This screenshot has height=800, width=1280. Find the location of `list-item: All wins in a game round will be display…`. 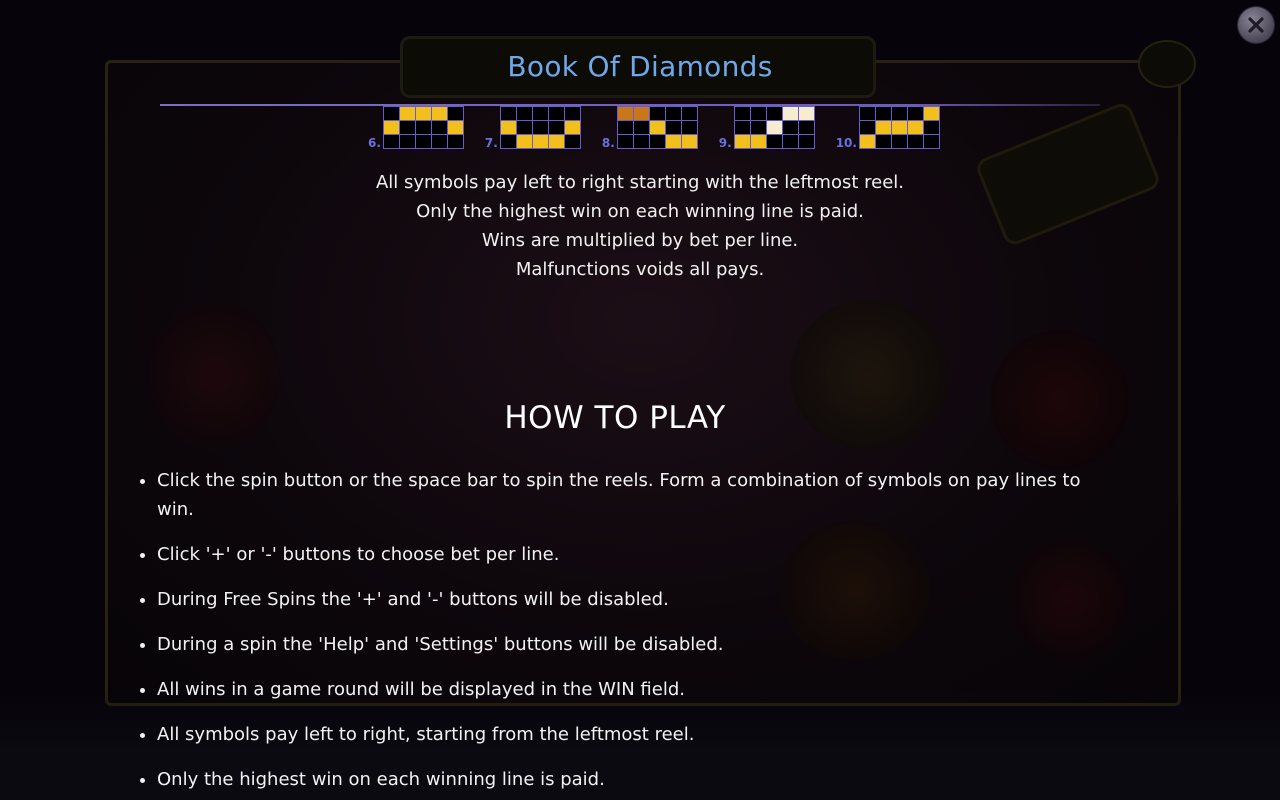

list-item: All wins in a game round will be display… is located at coordinates (622, 689).